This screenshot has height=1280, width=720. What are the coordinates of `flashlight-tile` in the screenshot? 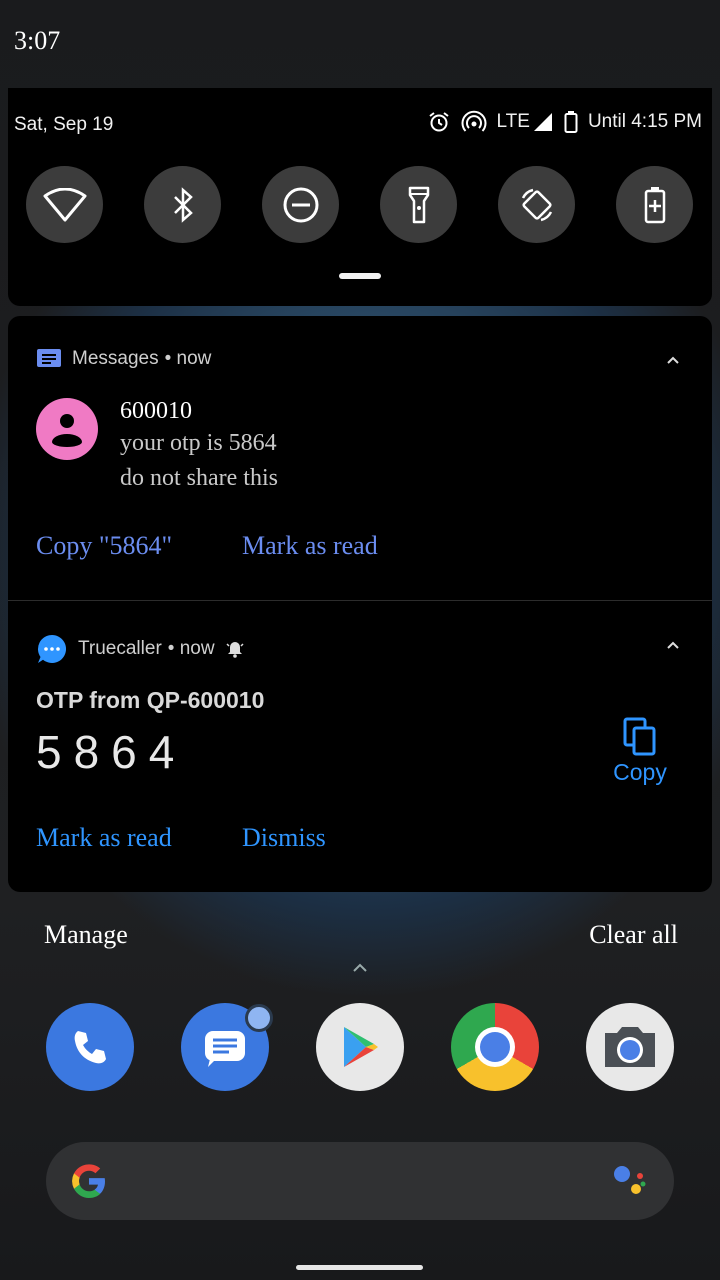 It's located at (418, 204).